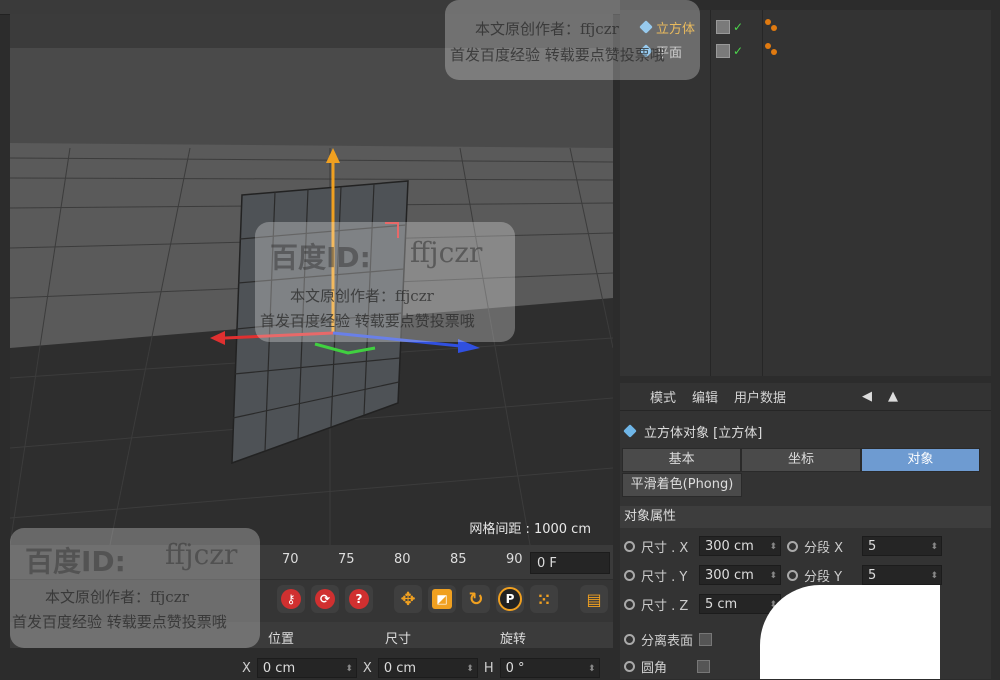 This screenshot has height=680, width=1000. What do you see at coordinates (902, 575) in the screenshot?
I see `segments-y-input: 5` at bounding box center [902, 575].